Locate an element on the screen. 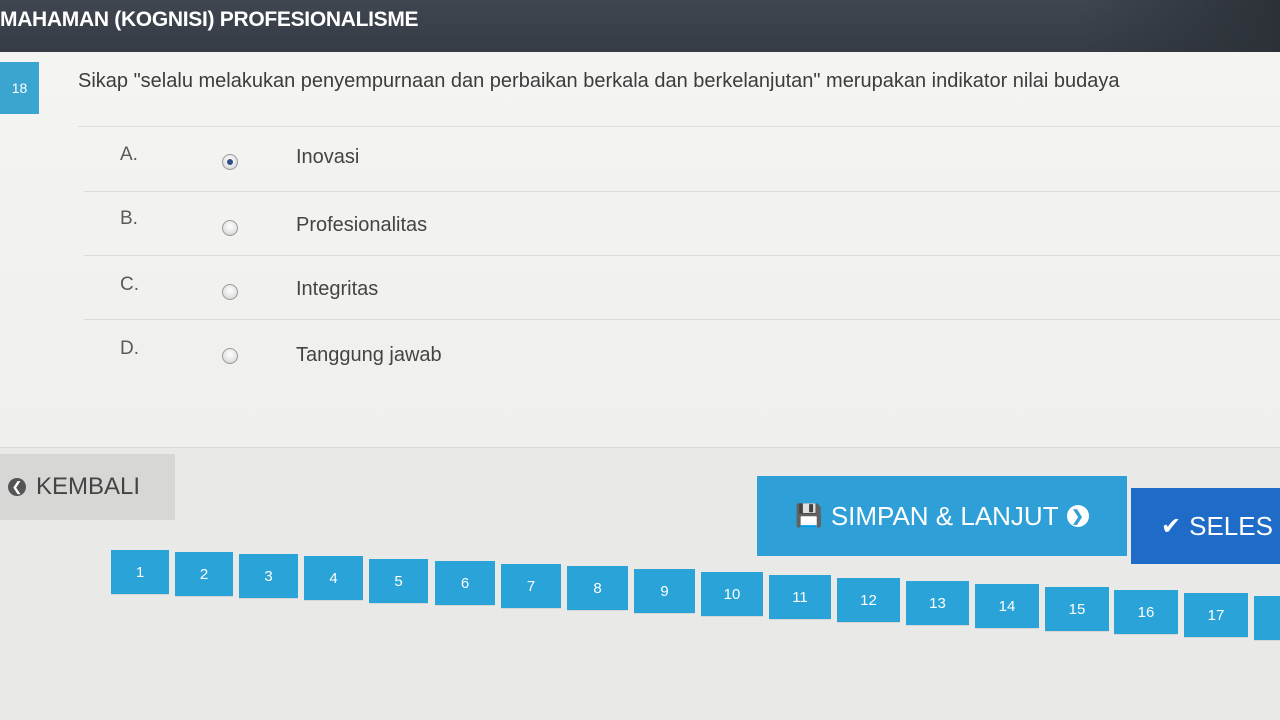  finish-button: ✔ SELES is located at coordinates (1205, 526).